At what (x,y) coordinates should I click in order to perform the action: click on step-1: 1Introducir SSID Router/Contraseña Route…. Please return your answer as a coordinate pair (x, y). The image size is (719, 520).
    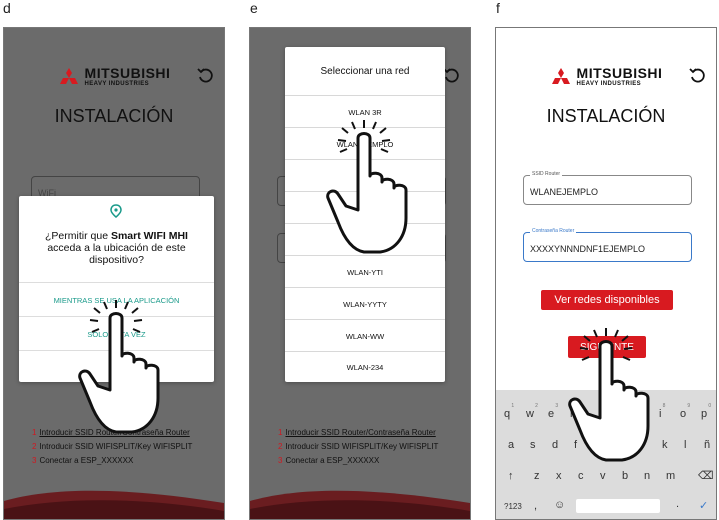
    Looking at the image, I should click on (357, 432).